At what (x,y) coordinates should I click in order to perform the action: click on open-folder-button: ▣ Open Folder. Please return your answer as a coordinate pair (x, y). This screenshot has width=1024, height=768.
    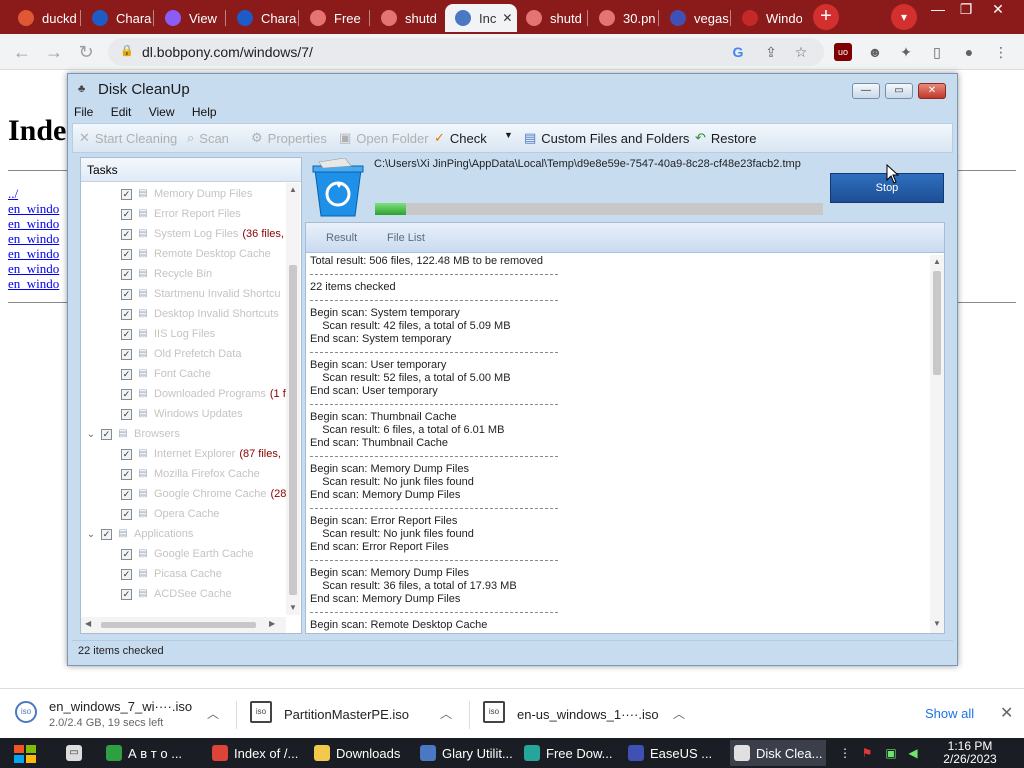
    Looking at the image, I should click on (384, 138).